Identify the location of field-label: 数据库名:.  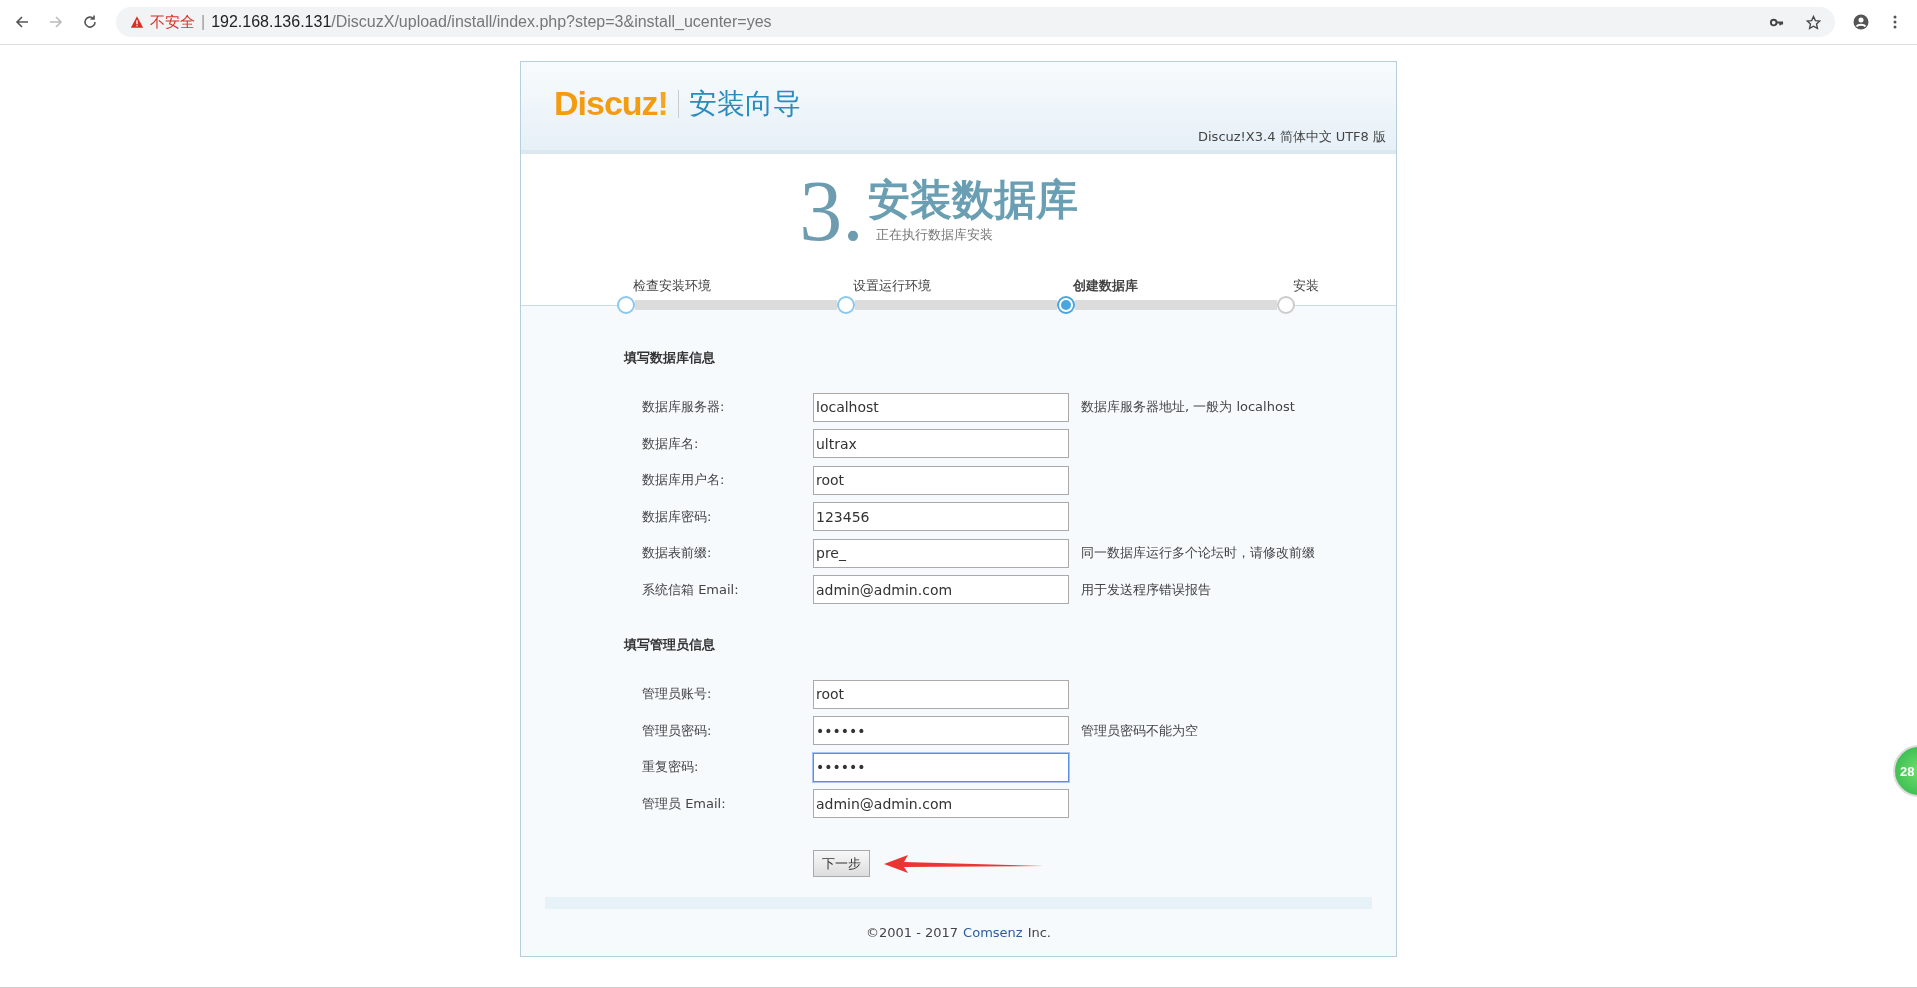
(671, 443).